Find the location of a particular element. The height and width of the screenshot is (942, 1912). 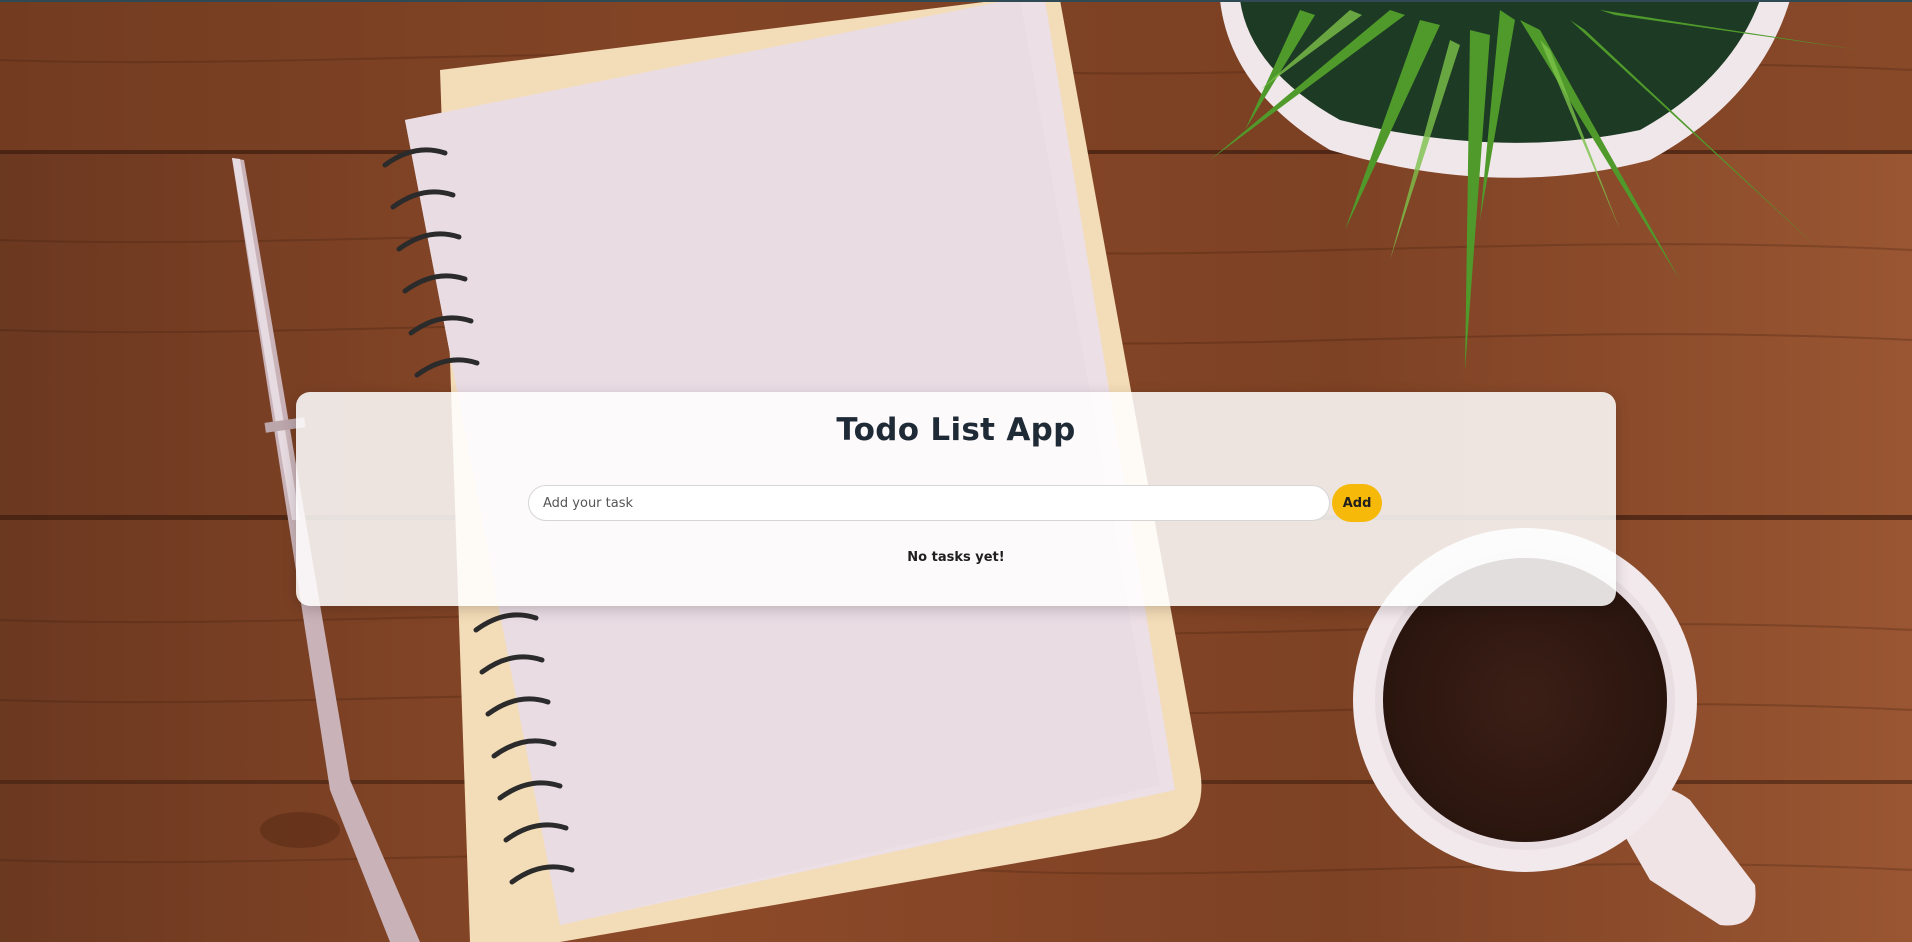

task-form: Add is located at coordinates (955, 503).